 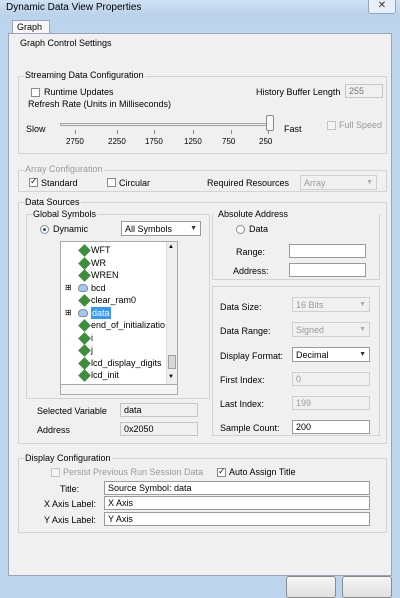 I want to click on close-button: ✕, so click(x=382, y=7).